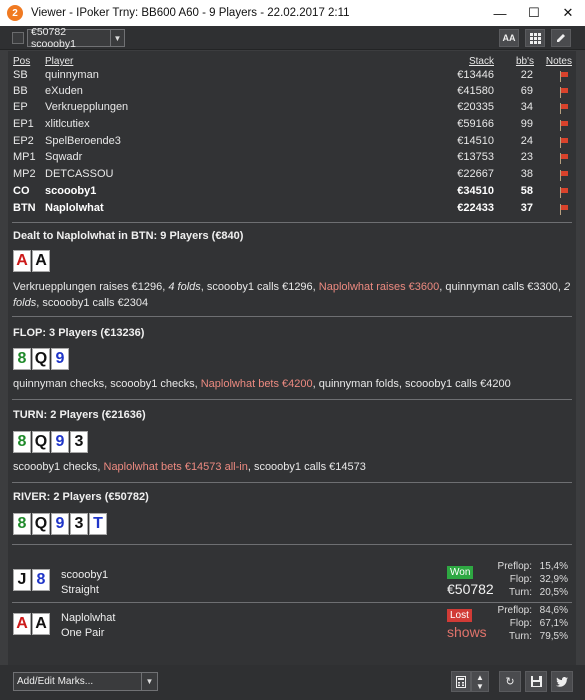  Describe the element at coordinates (91, 287) in the screenshot. I see `action-text: Verkruepplungen raises €1296,` at that location.